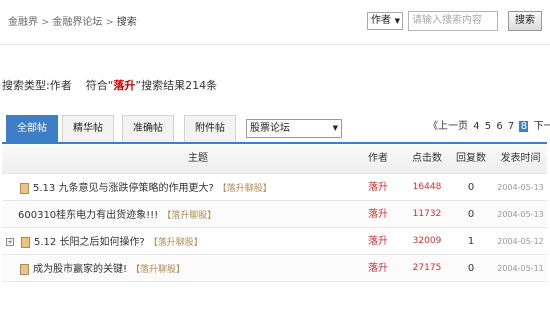  I want to click on tab-featured-posts: 精华帖, so click(88, 128).